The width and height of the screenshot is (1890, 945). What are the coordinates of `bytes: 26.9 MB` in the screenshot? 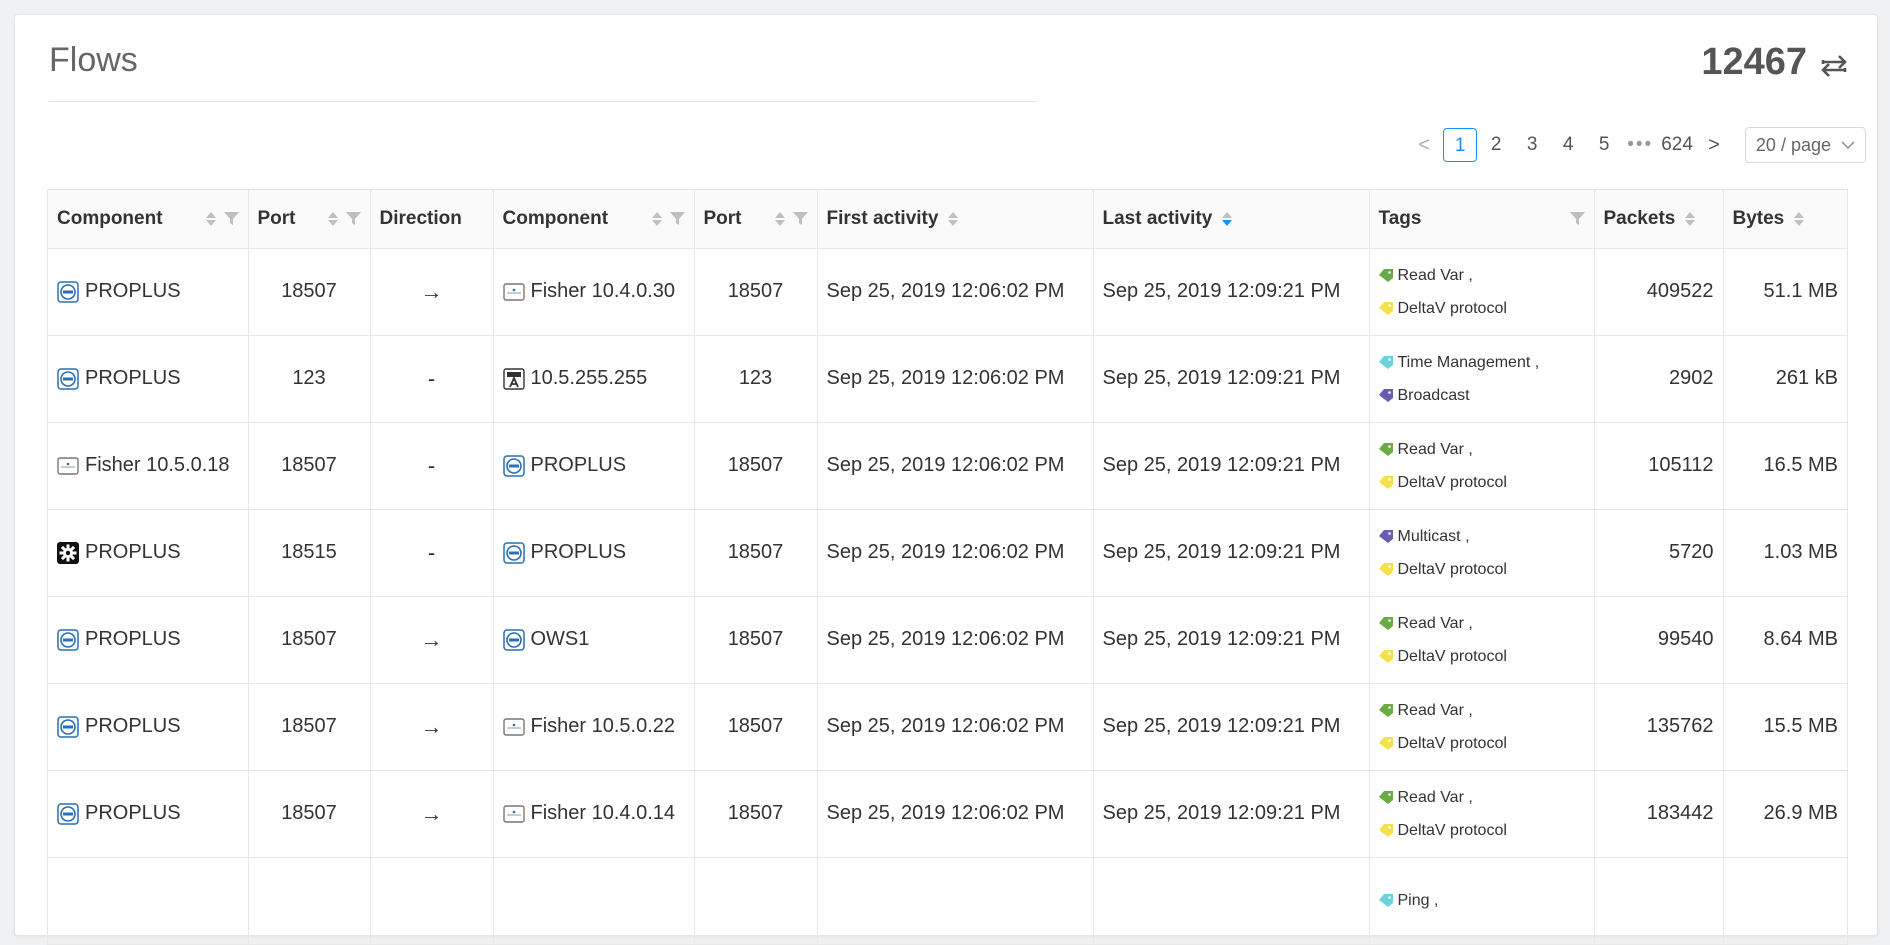 It's located at (1785, 814).